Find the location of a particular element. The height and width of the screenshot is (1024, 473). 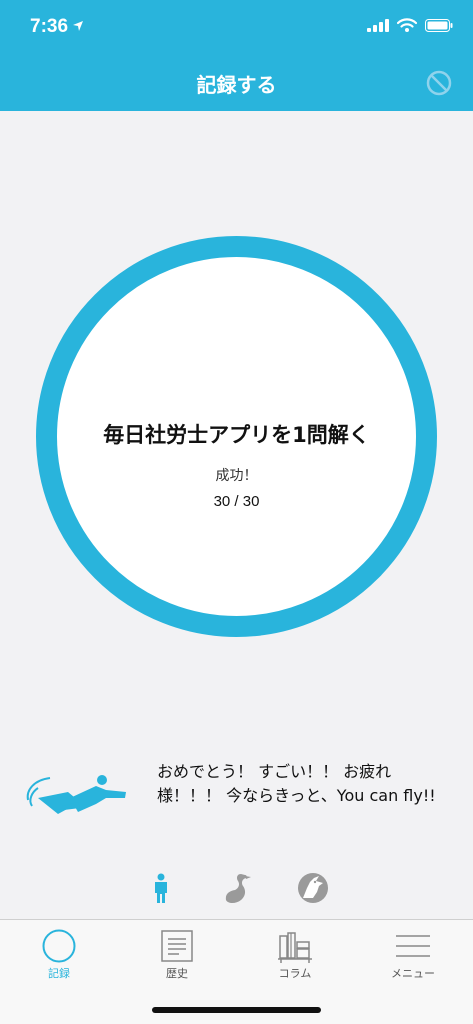

challenge-title: 毎日社労士アプリを1問解く is located at coordinates (236, 435).